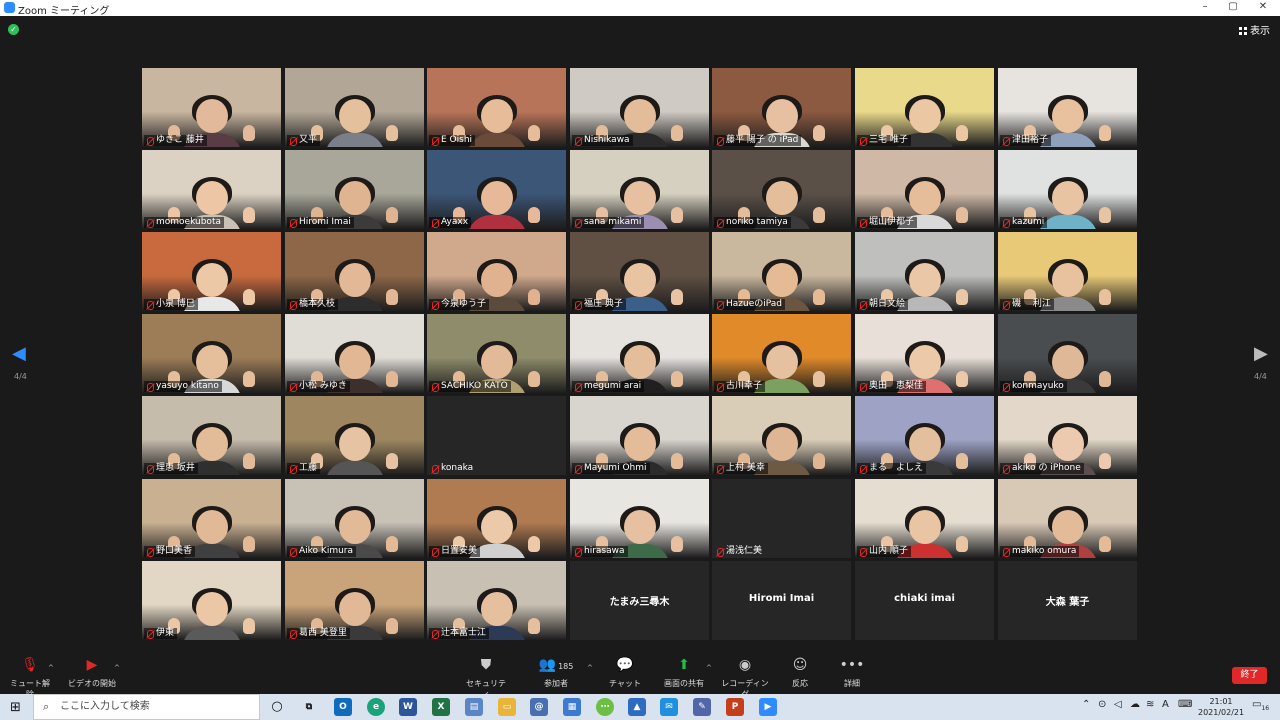  What do you see at coordinates (924, 353) in the screenshot?
I see `participant-tile: 奥田 恵梨佳` at bounding box center [924, 353].